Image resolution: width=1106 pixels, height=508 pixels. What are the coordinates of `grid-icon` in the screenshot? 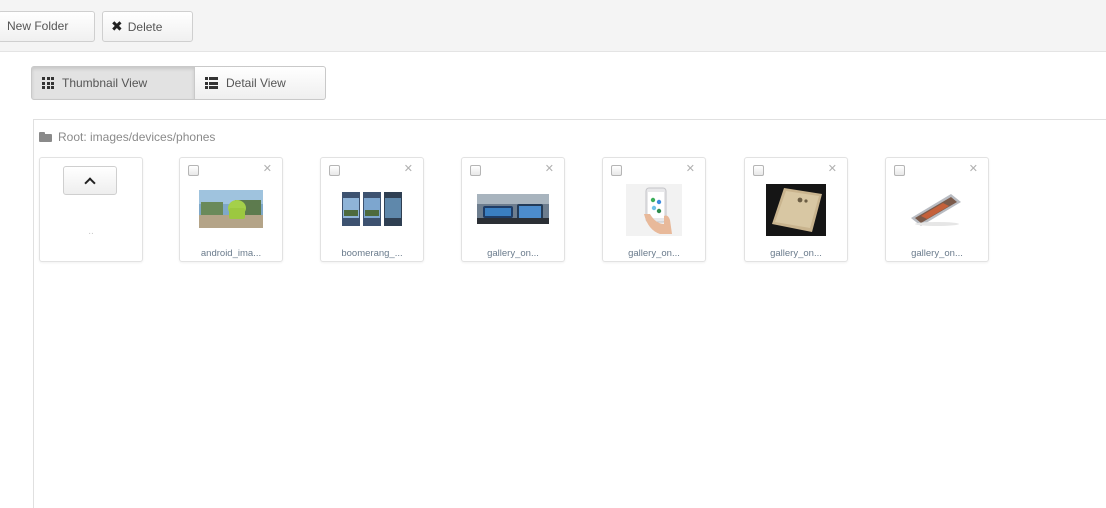 It's located at (48, 83).